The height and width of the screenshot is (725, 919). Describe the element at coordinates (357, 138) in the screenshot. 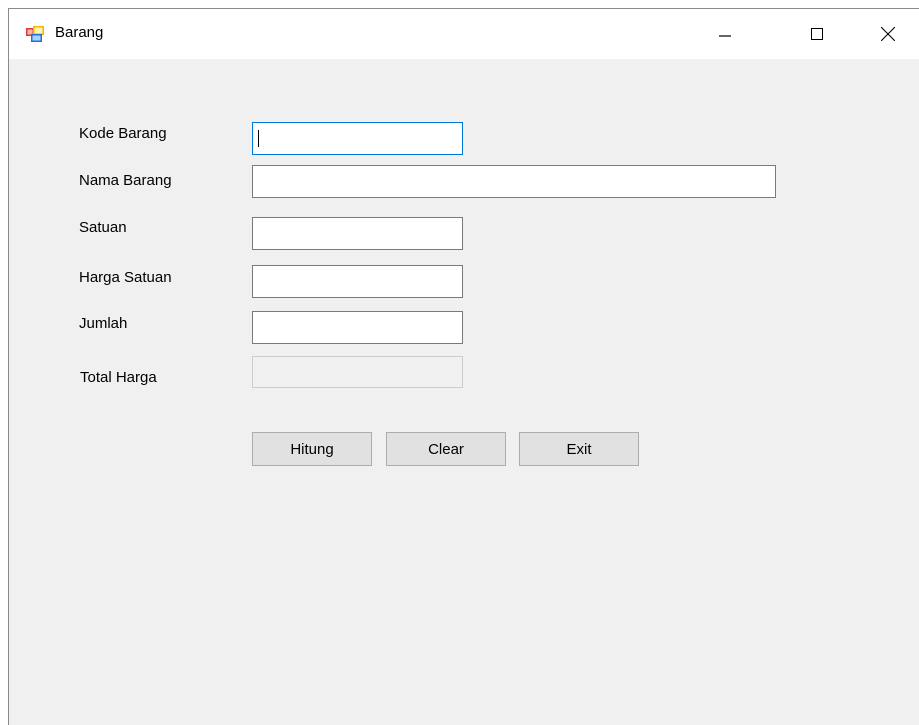

I see `kode-barang-input` at that location.